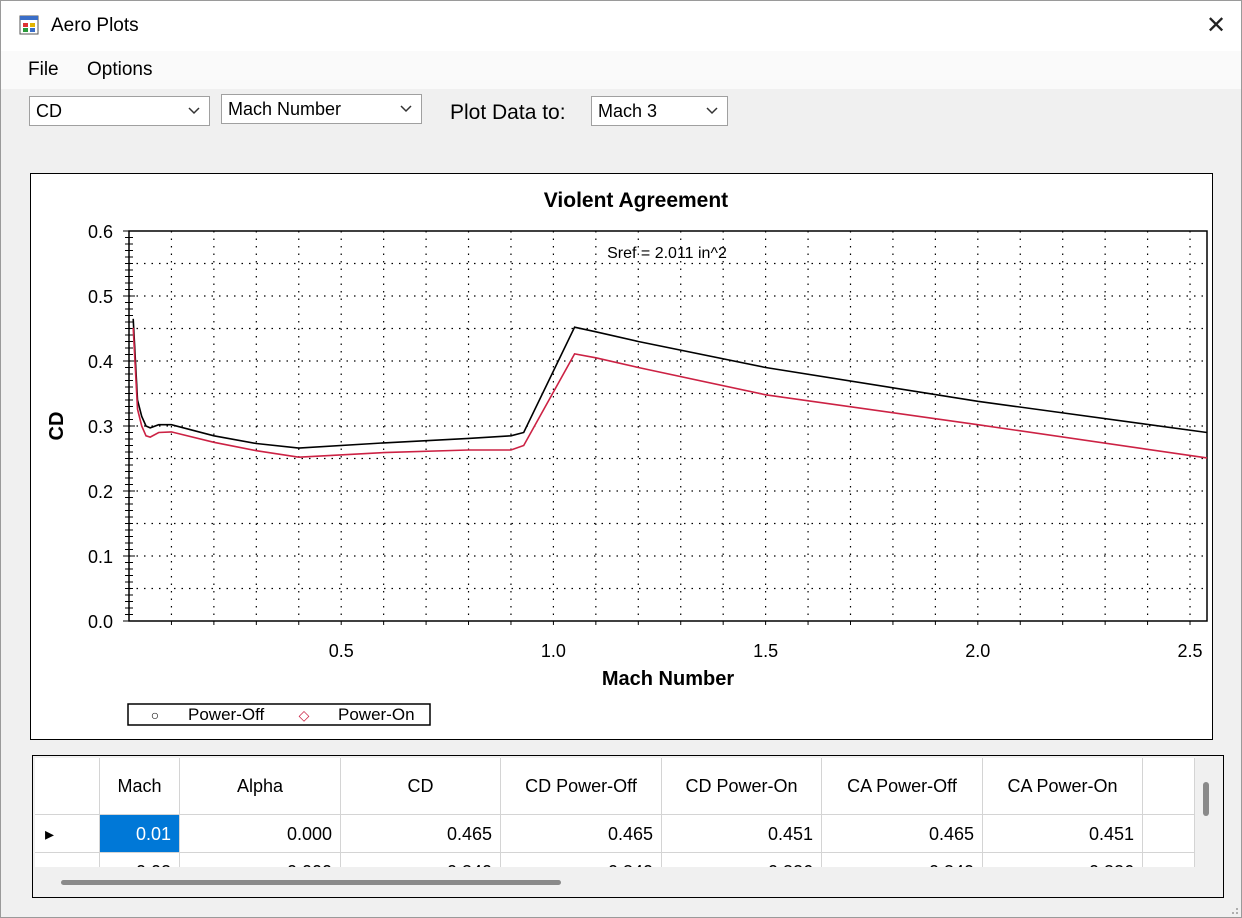 The width and height of the screenshot is (1242, 918). I want to click on y-tick-label: 0.5, so click(100, 297).